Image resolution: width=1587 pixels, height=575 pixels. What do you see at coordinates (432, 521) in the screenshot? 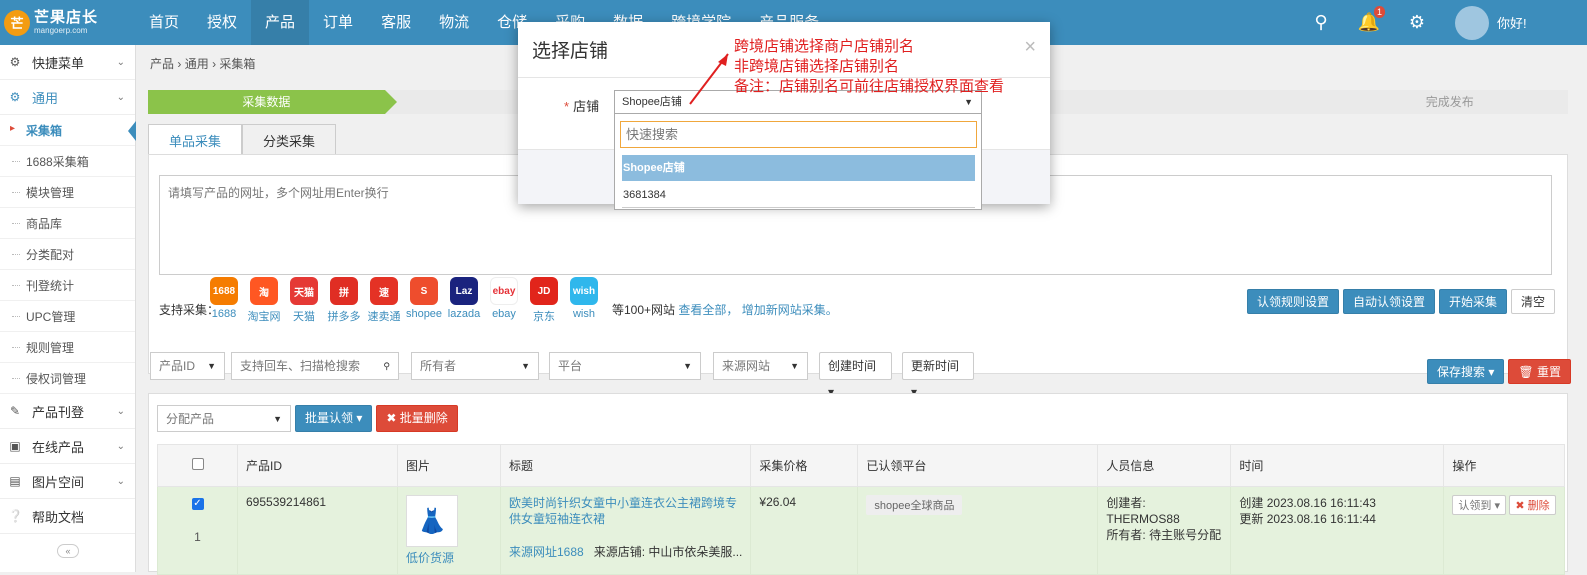
I see `product-thumbnail: 👗` at bounding box center [432, 521].